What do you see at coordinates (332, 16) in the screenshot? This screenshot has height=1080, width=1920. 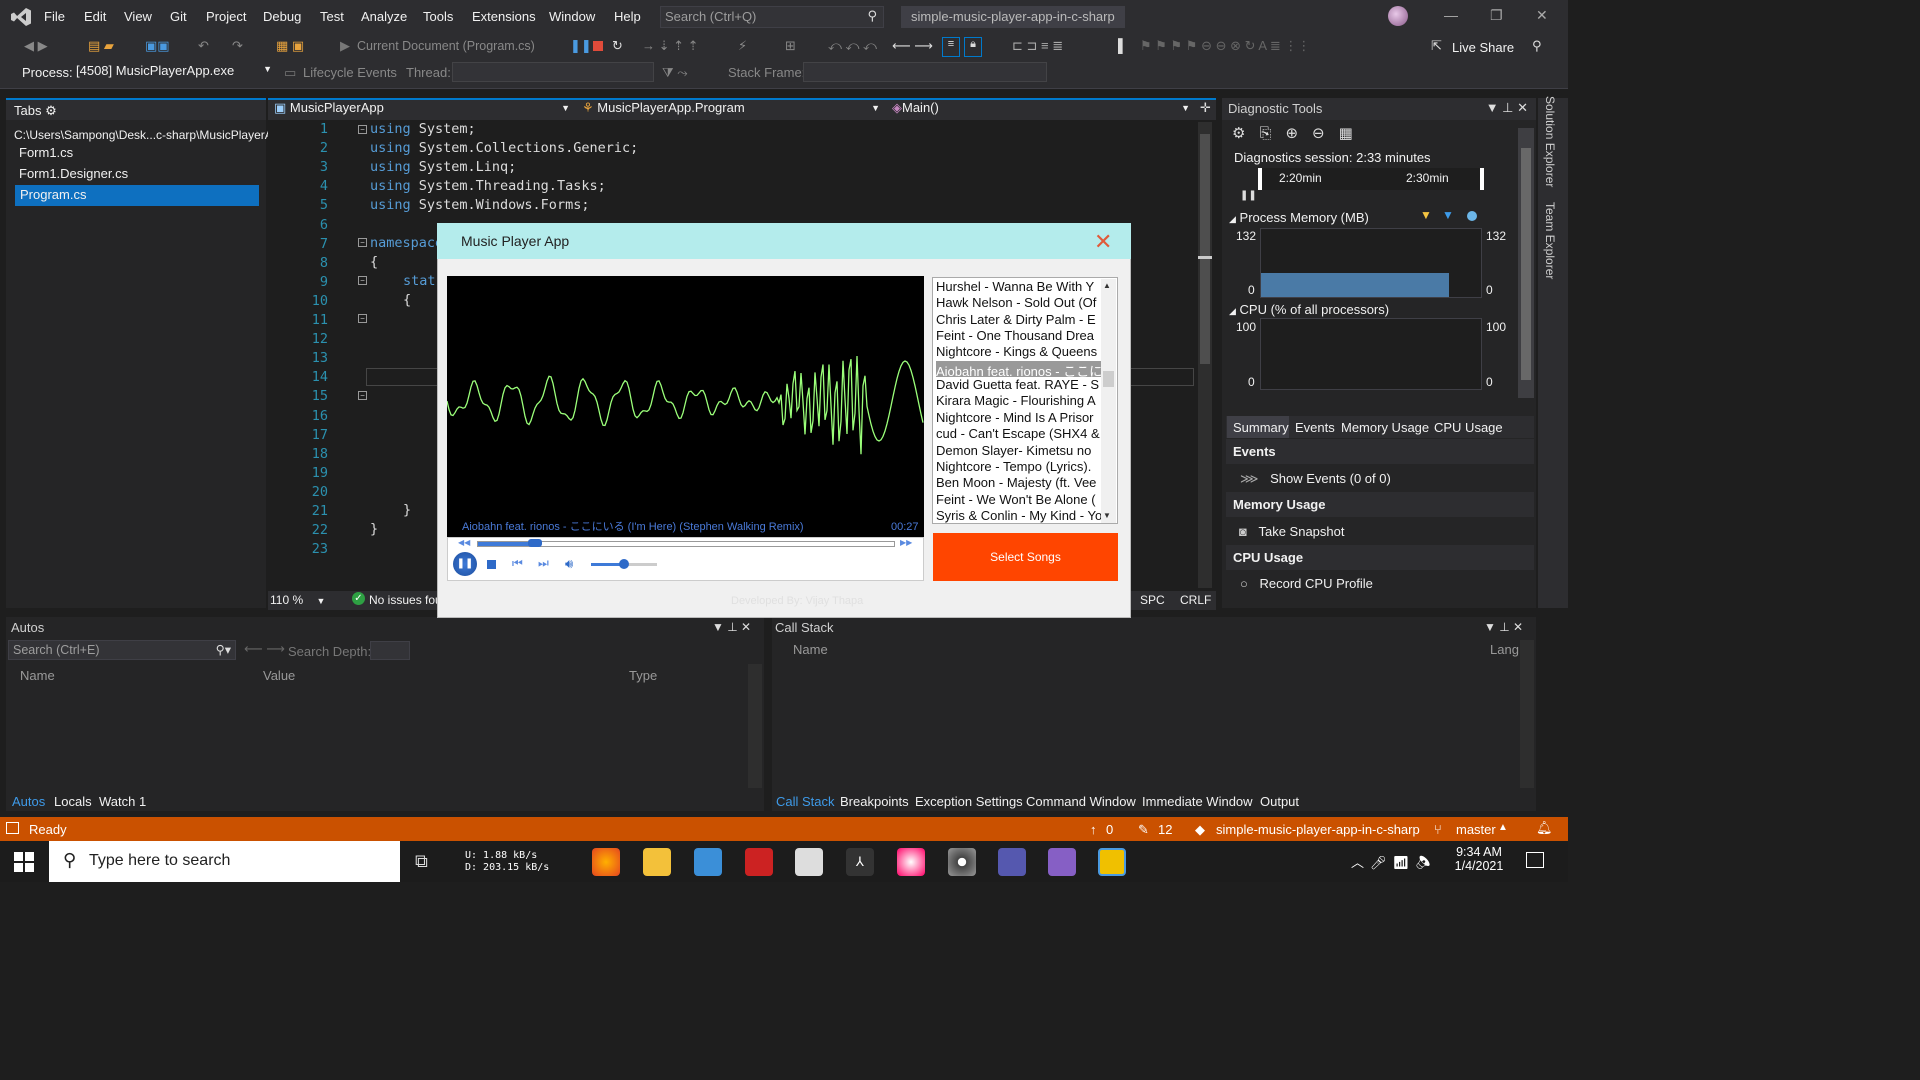 I see `menu-test: Test` at bounding box center [332, 16].